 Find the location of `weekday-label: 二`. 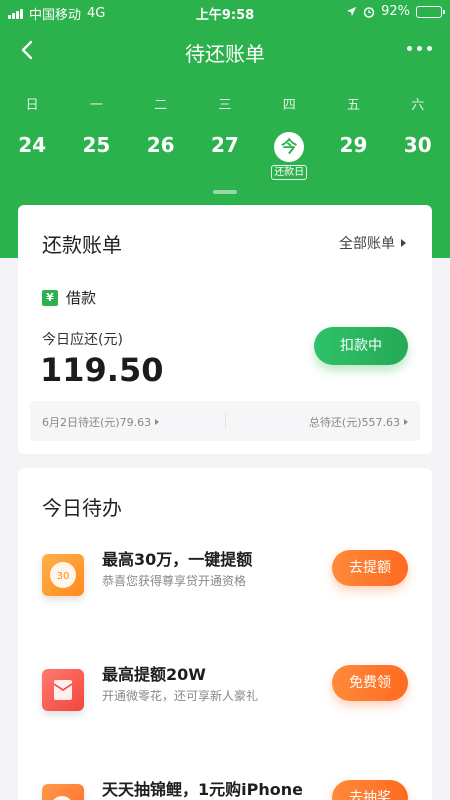

weekday-label: 二 is located at coordinates (161, 105).